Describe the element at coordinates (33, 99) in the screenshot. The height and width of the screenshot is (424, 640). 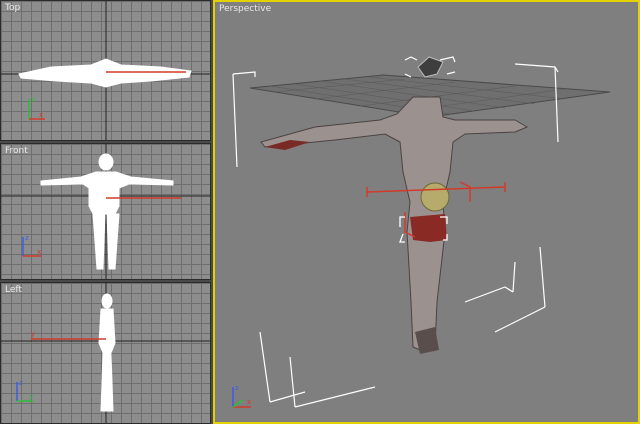
I see `axis-label-y-top: y` at that location.